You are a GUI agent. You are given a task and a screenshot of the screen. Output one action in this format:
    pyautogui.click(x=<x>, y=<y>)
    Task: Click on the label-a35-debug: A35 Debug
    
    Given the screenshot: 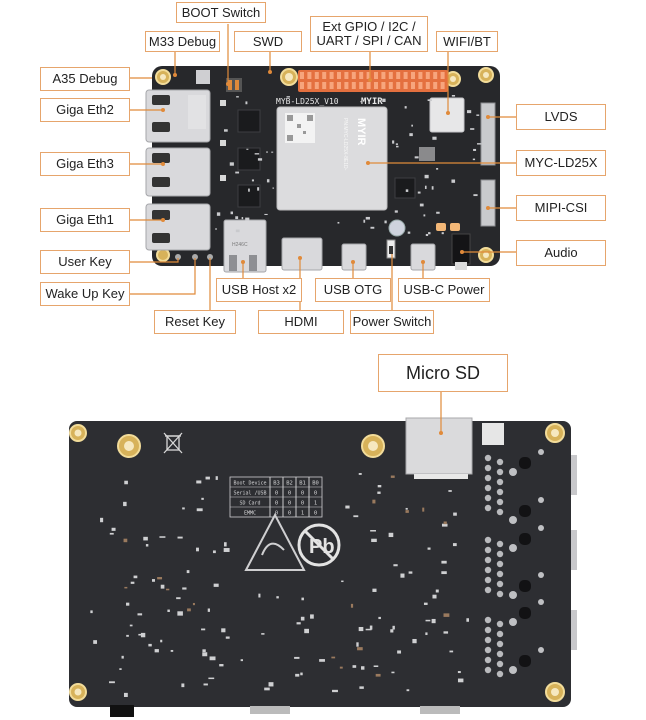 What is the action you would take?
    pyautogui.click(x=85, y=79)
    